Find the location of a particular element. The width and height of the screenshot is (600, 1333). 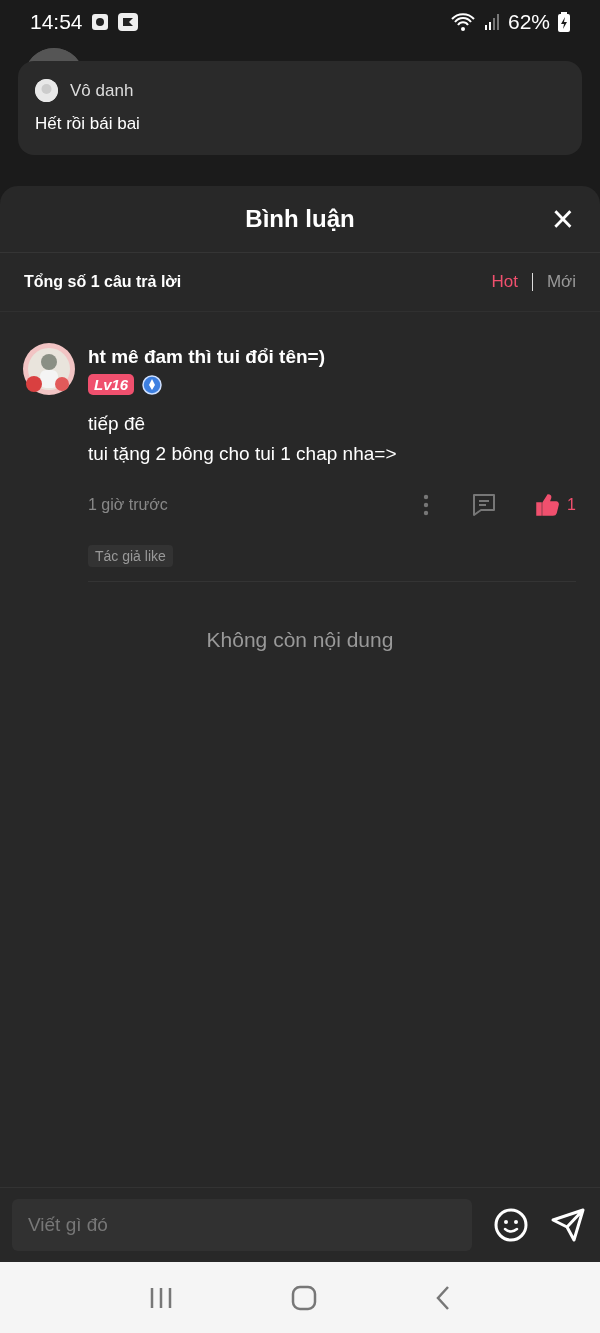

author-liked-tag: Tác giả like is located at coordinates (130, 556).